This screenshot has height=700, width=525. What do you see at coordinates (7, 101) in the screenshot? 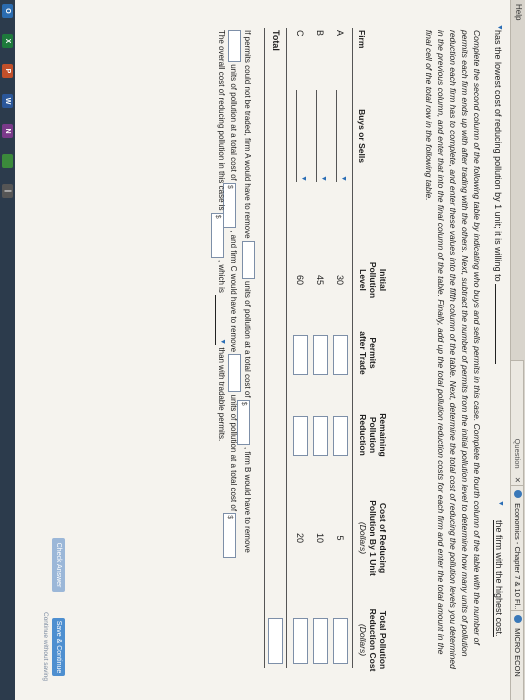
I see `word-icon: W` at bounding box center [7, 101].